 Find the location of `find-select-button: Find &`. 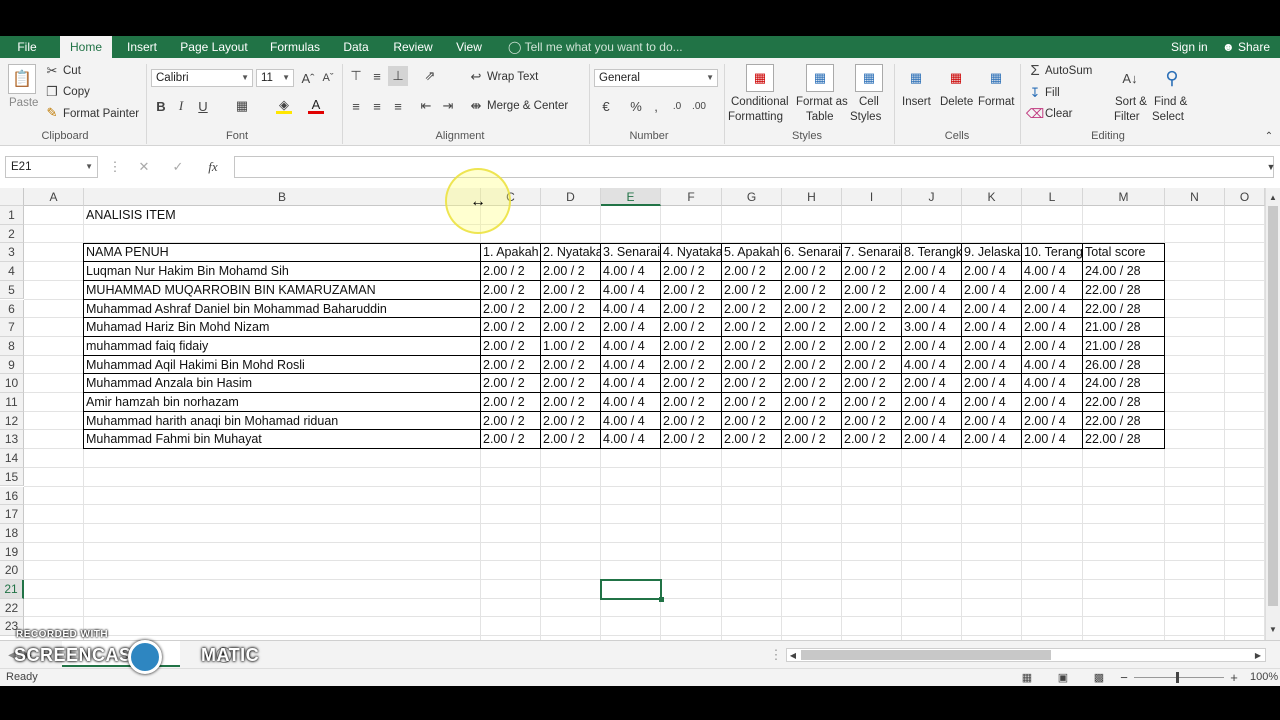

find-select-button: Find & is located at coordinates (1170, 102).